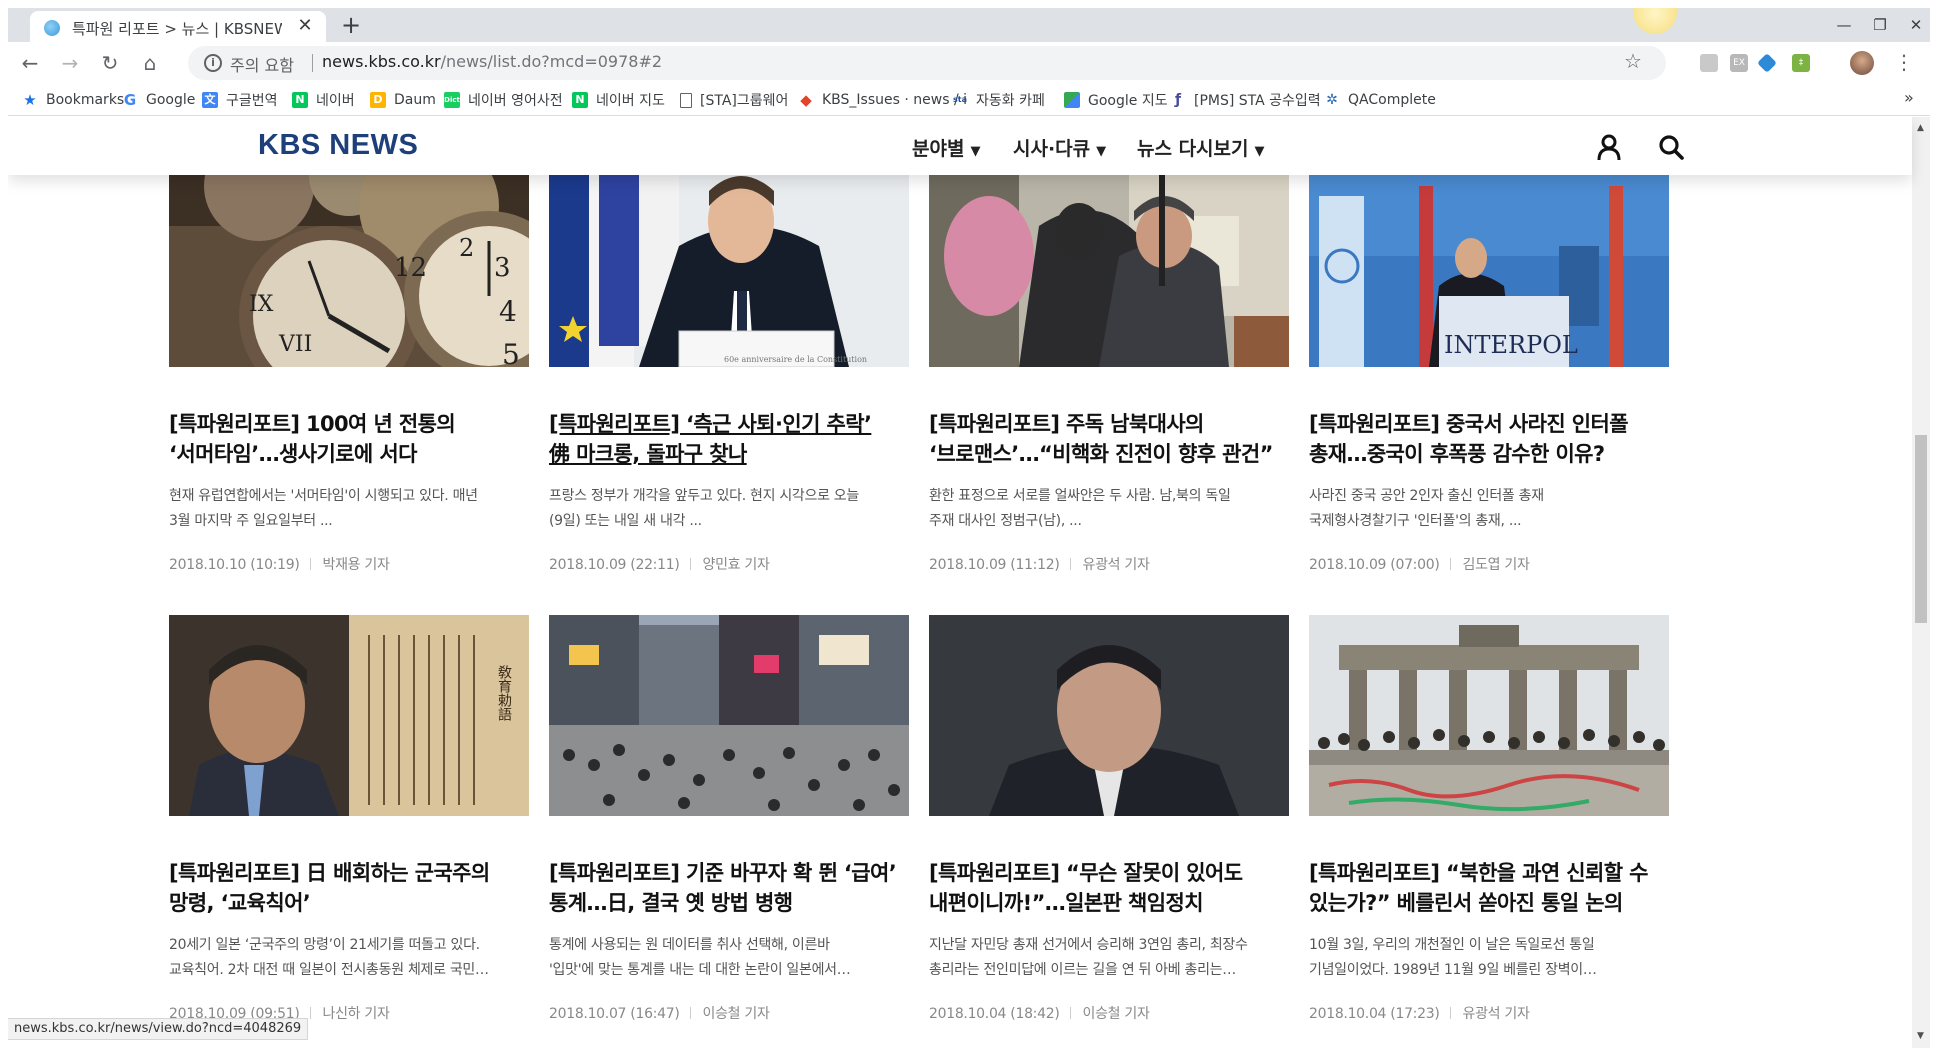 The image size is (1938, 1048). Describe the element at coordinates (1201, 147) in the screenshot. I see `nav-replay: 뉴스 다시보기 ▼` at that location.